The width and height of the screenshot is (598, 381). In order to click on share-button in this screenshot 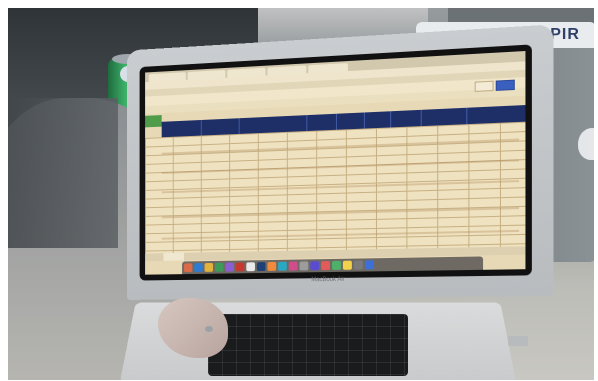, I will do `click(505, 85)`.